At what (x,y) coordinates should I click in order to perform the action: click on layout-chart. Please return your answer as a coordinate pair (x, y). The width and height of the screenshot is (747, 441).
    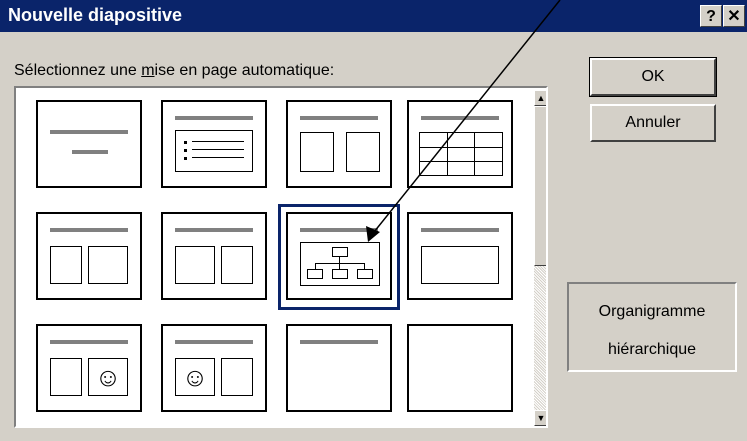
    Looking at the image, I should click on (460, 256).